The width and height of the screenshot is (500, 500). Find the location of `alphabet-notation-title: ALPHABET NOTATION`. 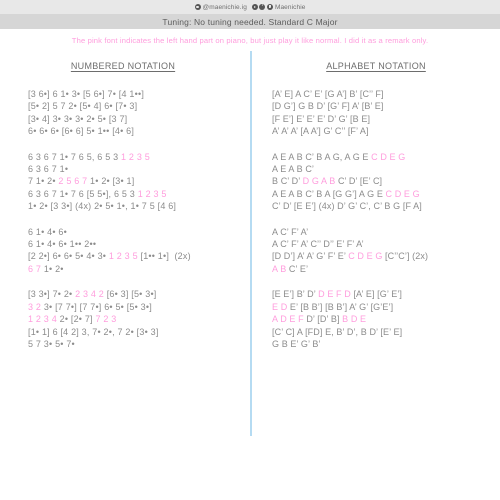

alphabet-notation-title: ALPHABET NOTATION is located at coordinates (376, 66).